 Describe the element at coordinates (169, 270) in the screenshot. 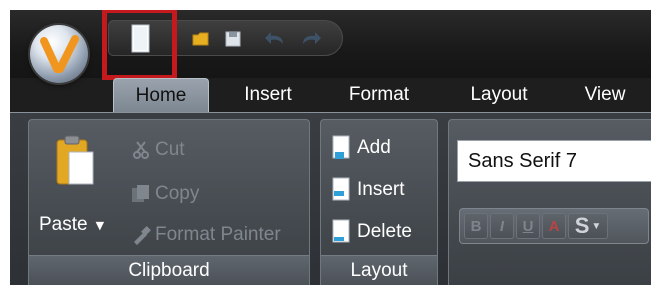

I see `clipboard-caption: Clipboard` at that location.